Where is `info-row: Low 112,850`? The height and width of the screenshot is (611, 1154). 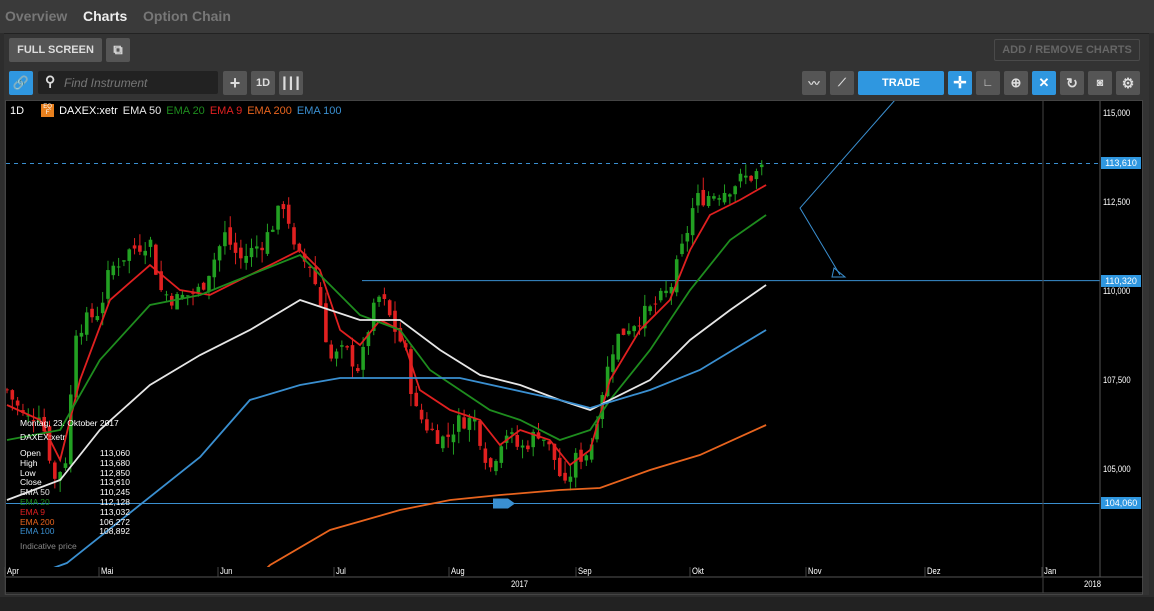 info-row: Low 112,850 is located at coordinates (75, 473).